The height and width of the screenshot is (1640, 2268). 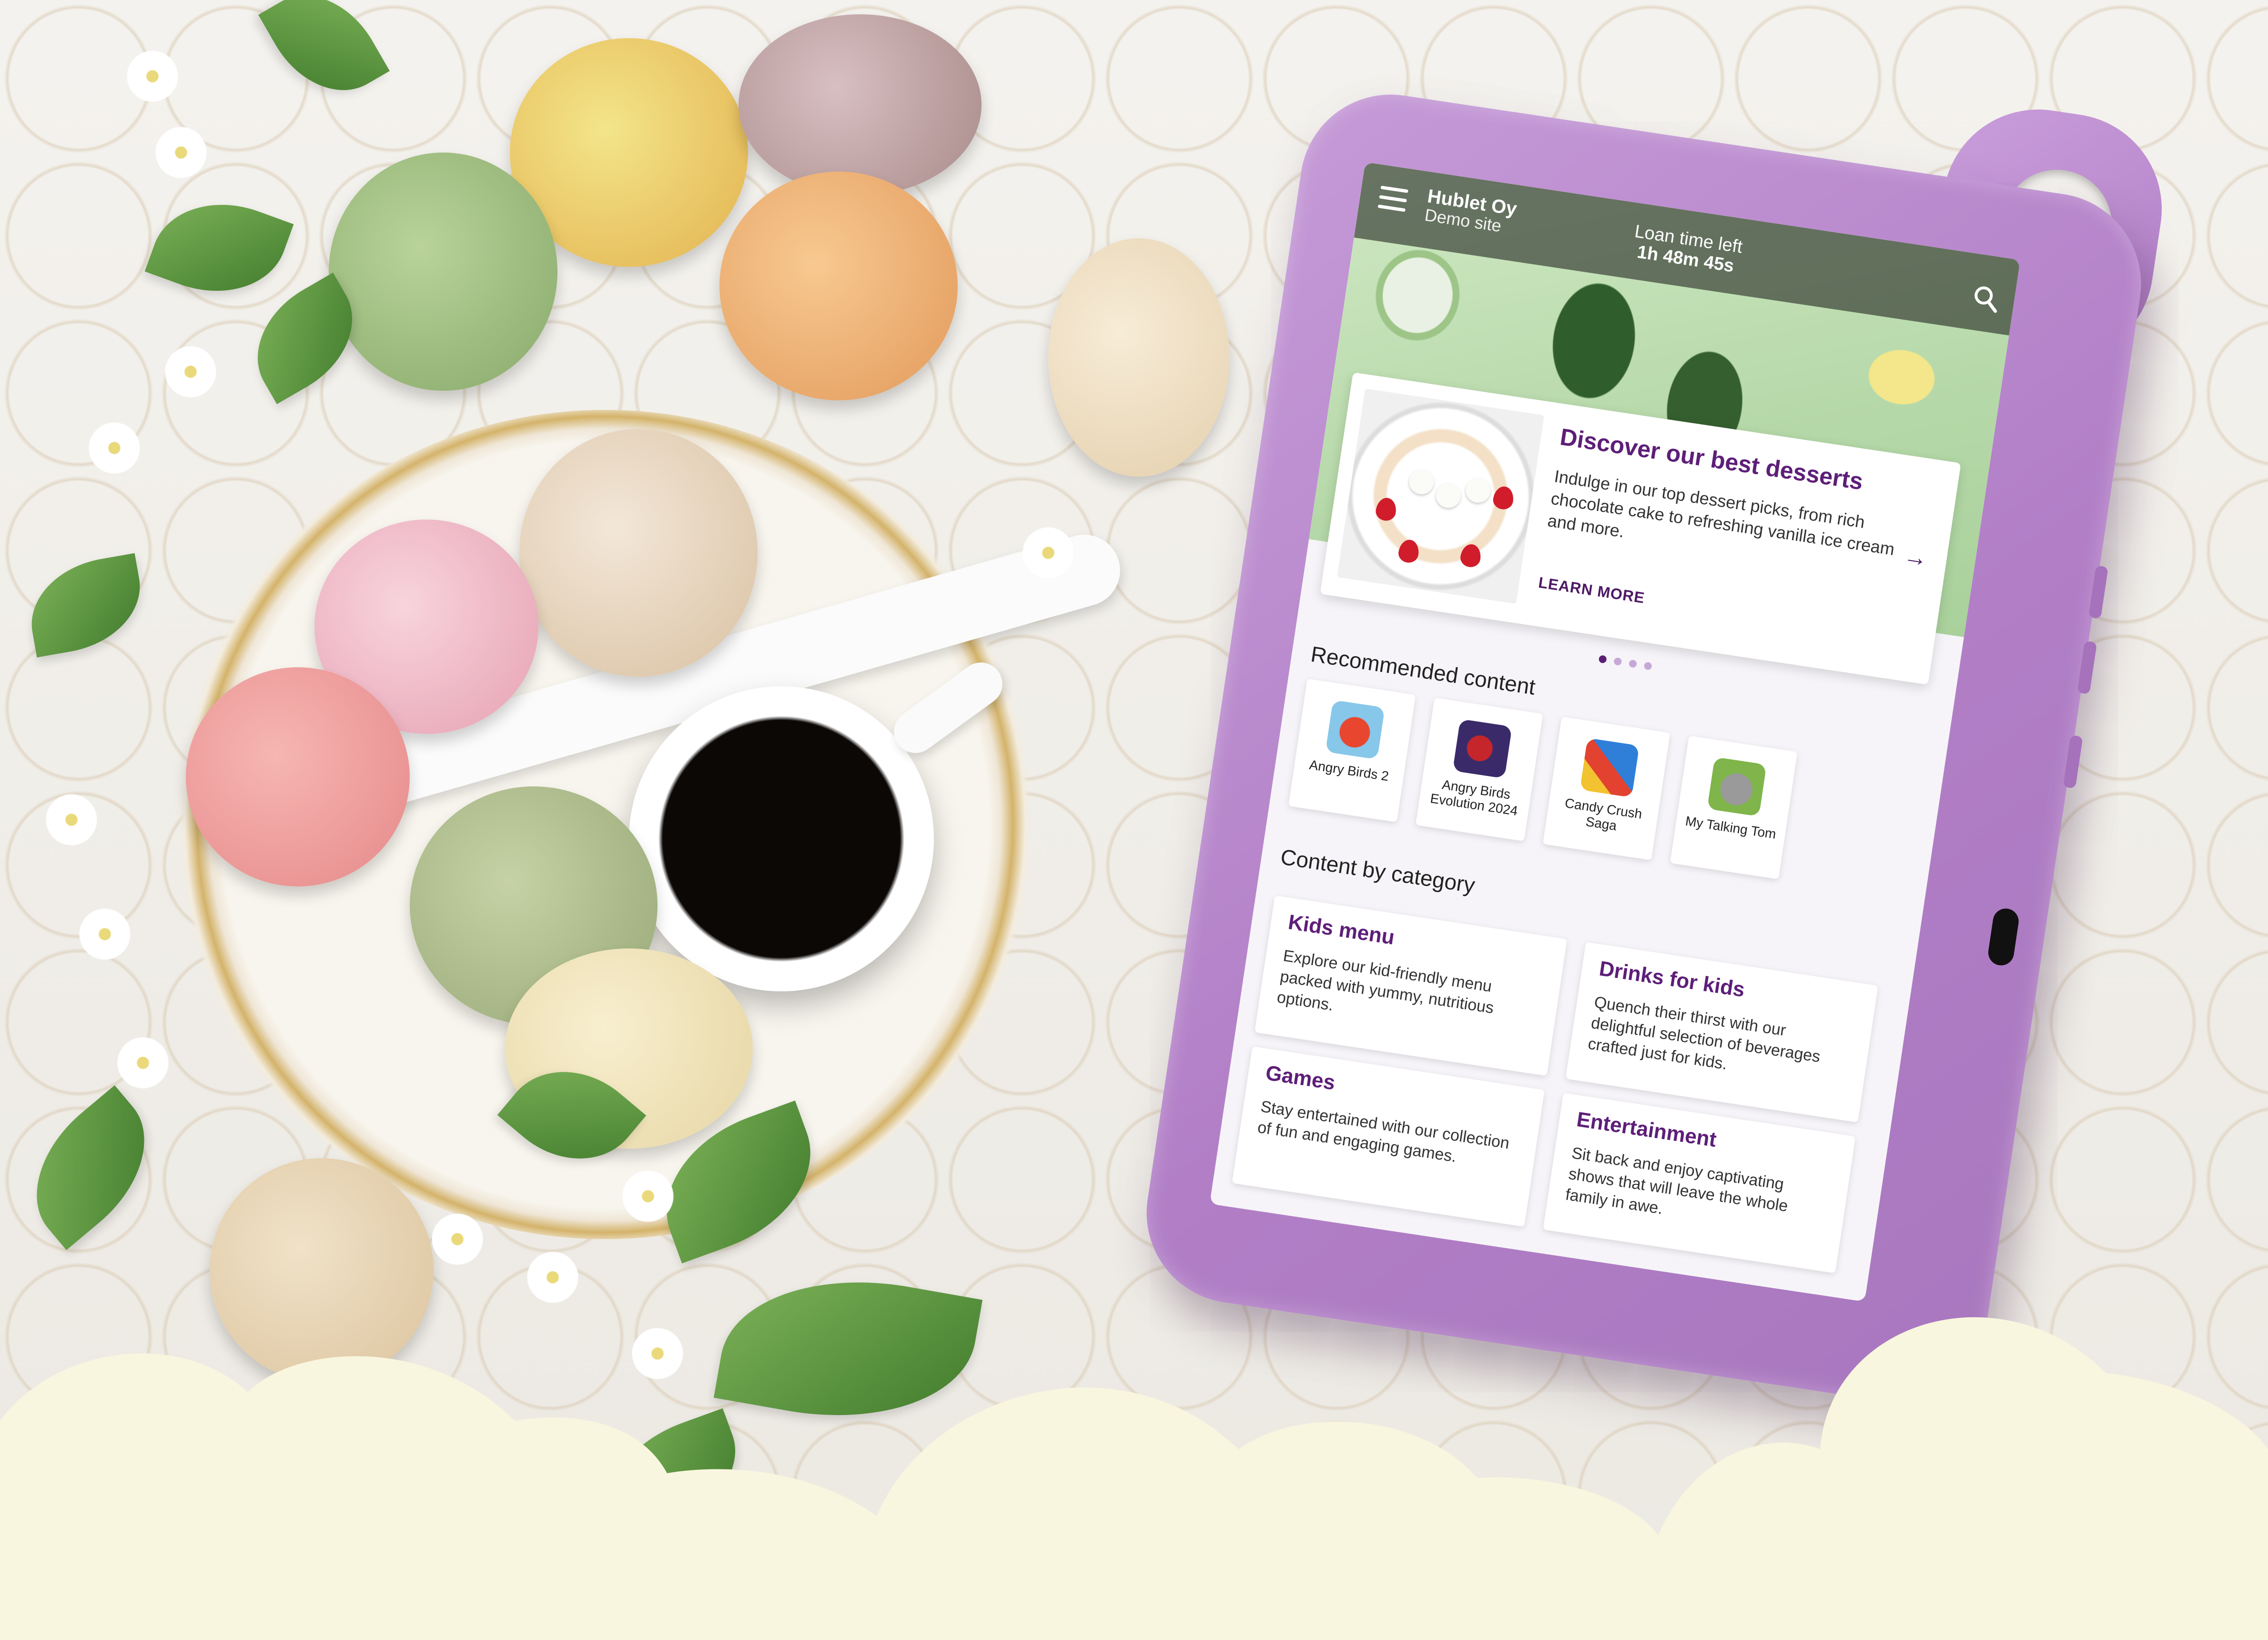 What do you see at coordinates (781, 838) in the screenshot?
I see `coffee-cup` at bounding box center [781, 838].